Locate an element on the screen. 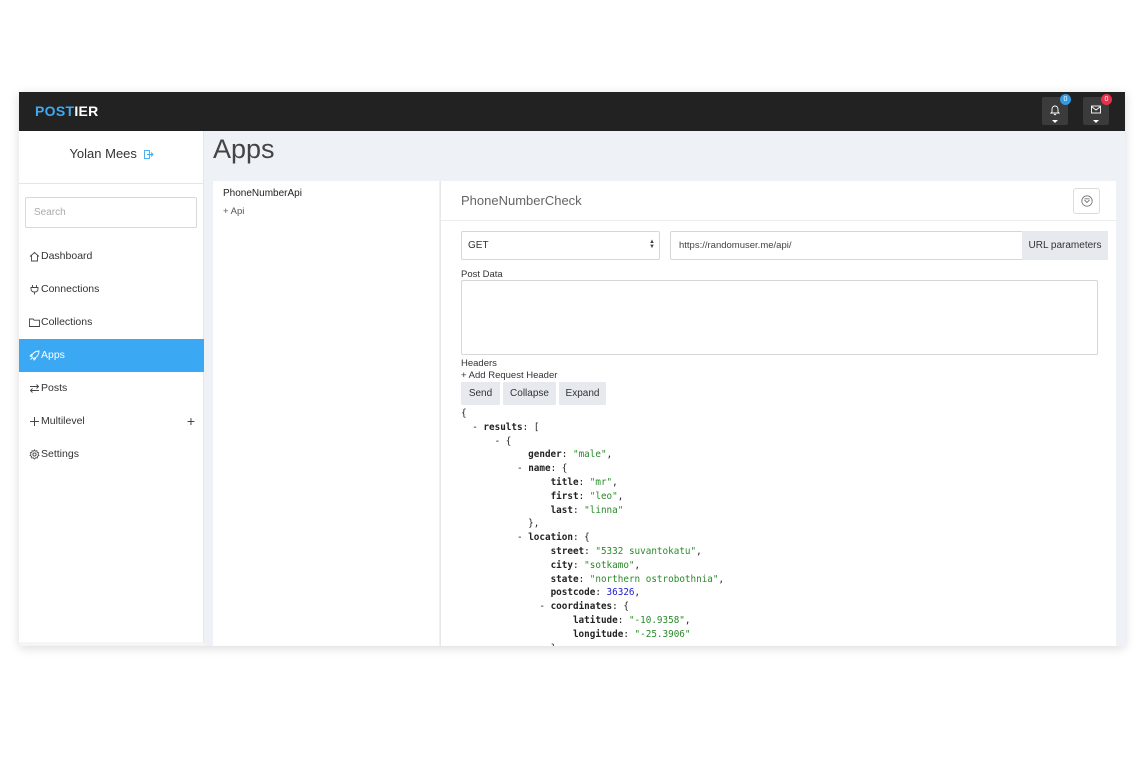 This screenshot has height=758, width=1144. sidebar-item-posts: Posts is located at coordinates (111, 388).